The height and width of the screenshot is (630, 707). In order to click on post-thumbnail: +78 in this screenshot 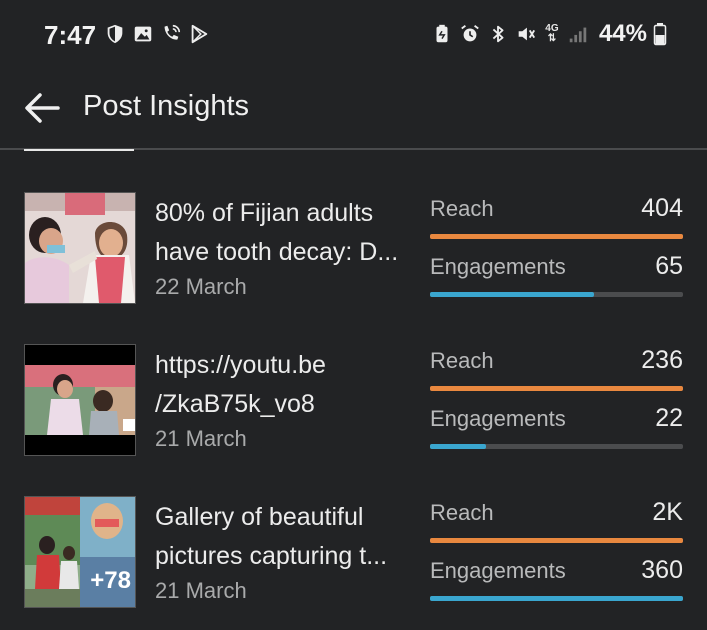, I will do `click(80, 552)`.